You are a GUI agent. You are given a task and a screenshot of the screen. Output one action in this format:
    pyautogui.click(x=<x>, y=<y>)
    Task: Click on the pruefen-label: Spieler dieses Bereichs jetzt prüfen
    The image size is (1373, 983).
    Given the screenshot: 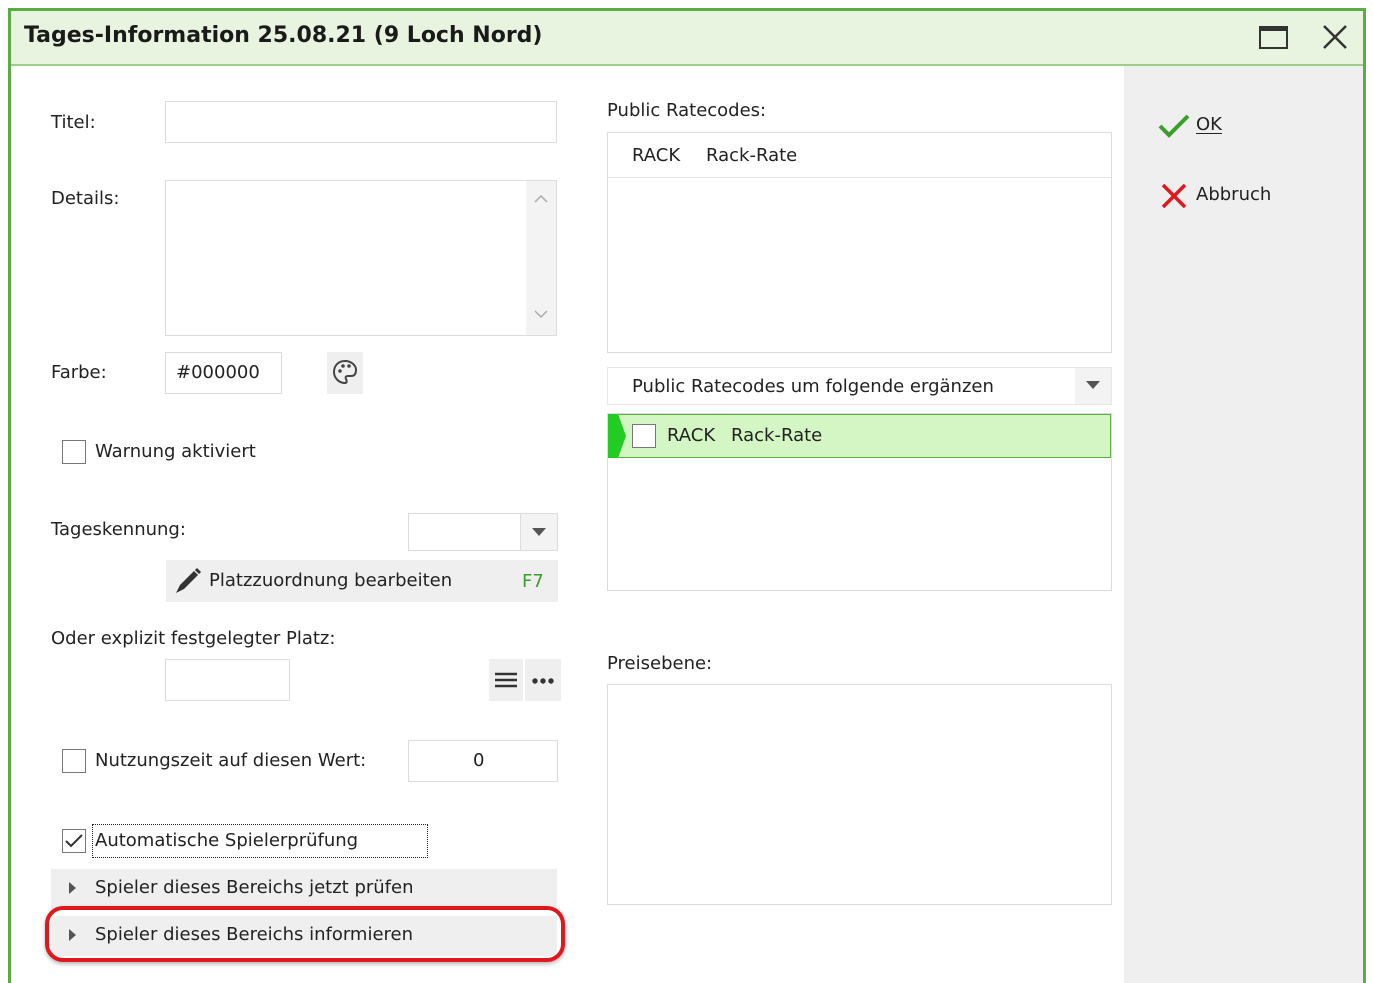 What is the action you would take?
    pyautogui.click(x=254, y=887)
    